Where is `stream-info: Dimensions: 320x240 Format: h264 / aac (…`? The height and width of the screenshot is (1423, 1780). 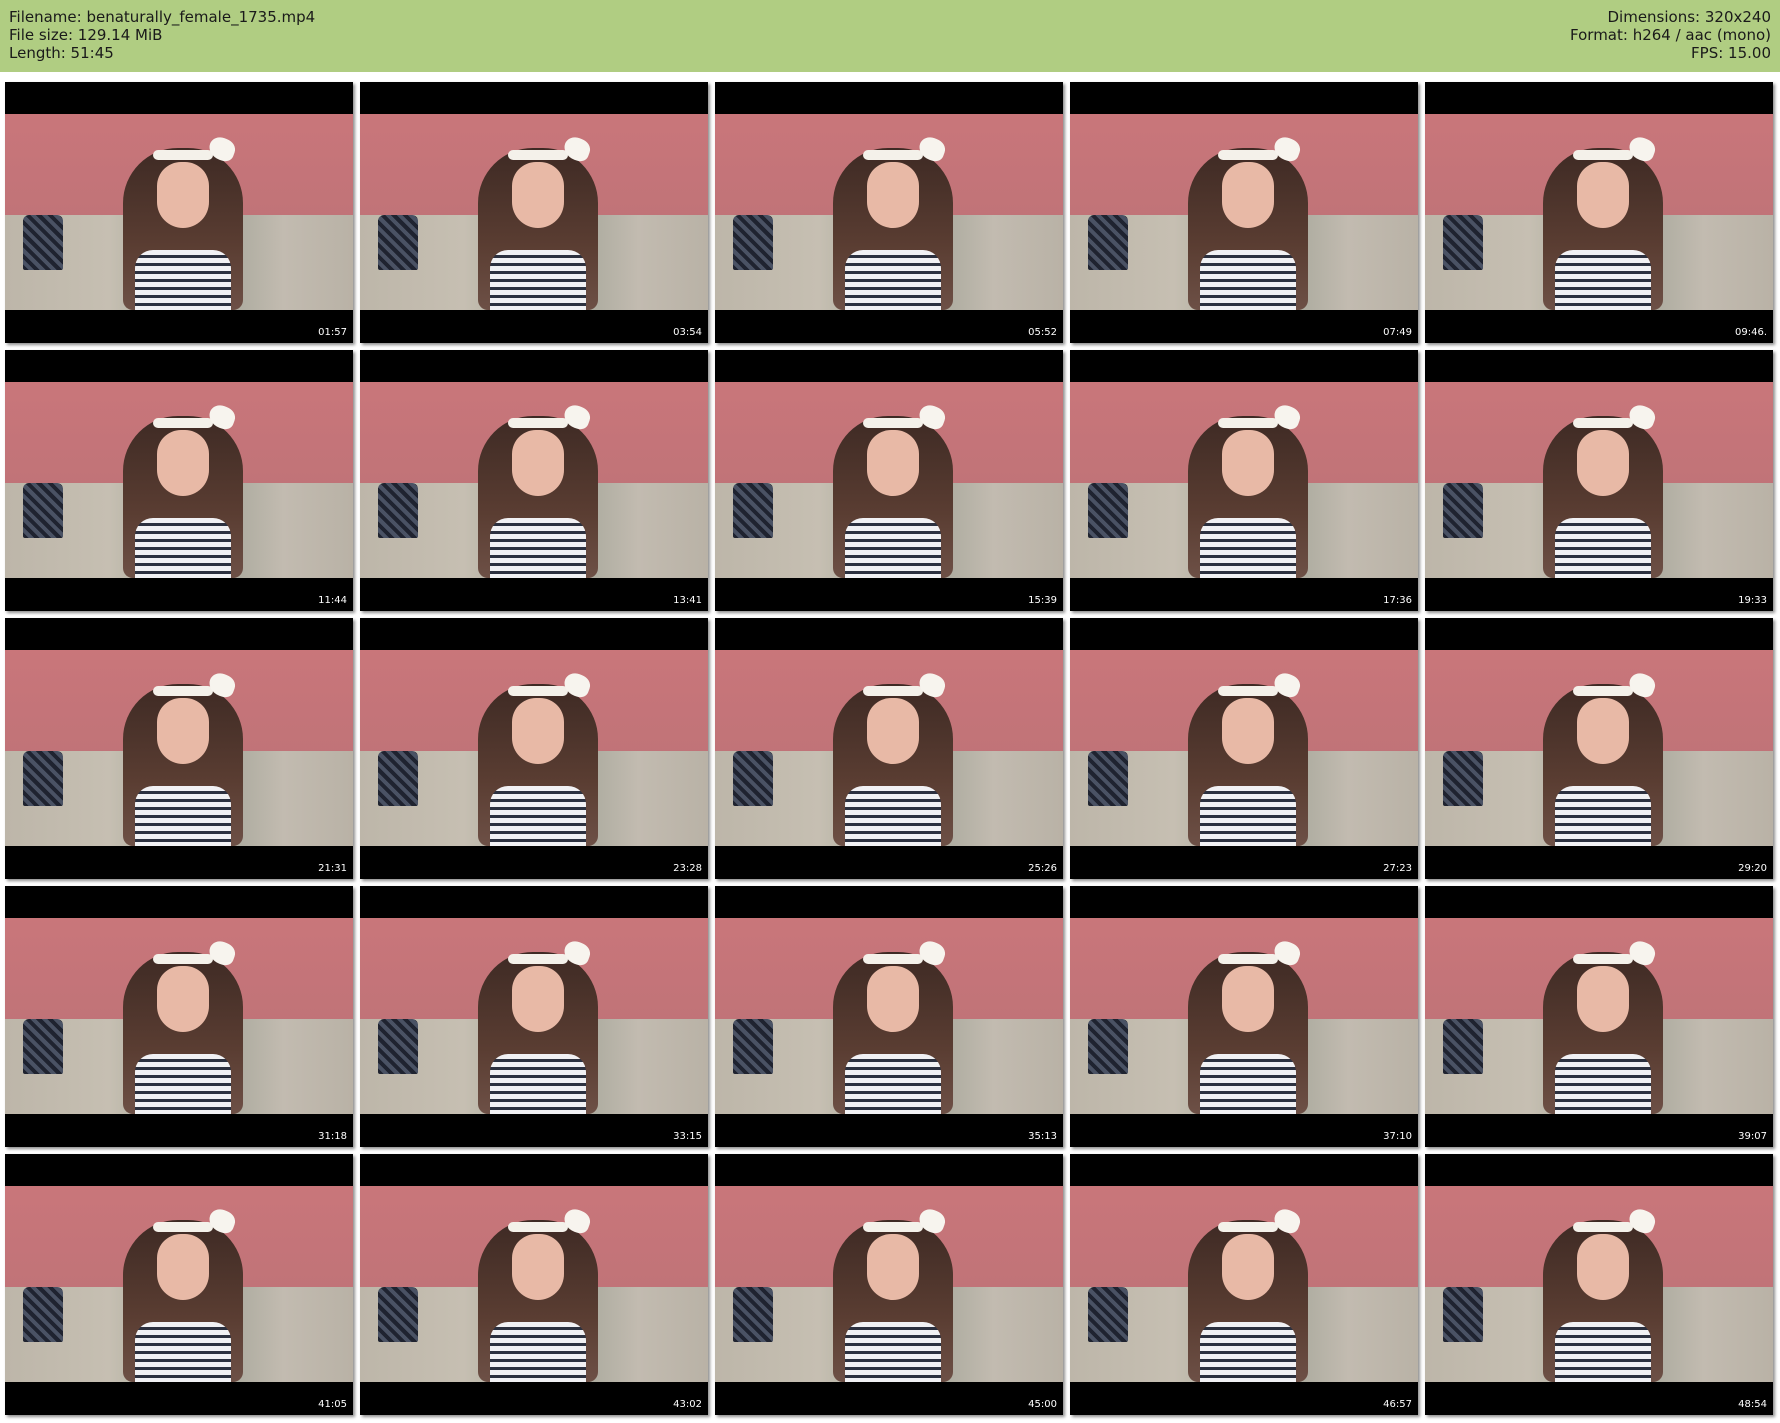 stream-info: Dimensions: 320x240 Format: h264 / aac (… is located at coordinates (1670, 35).